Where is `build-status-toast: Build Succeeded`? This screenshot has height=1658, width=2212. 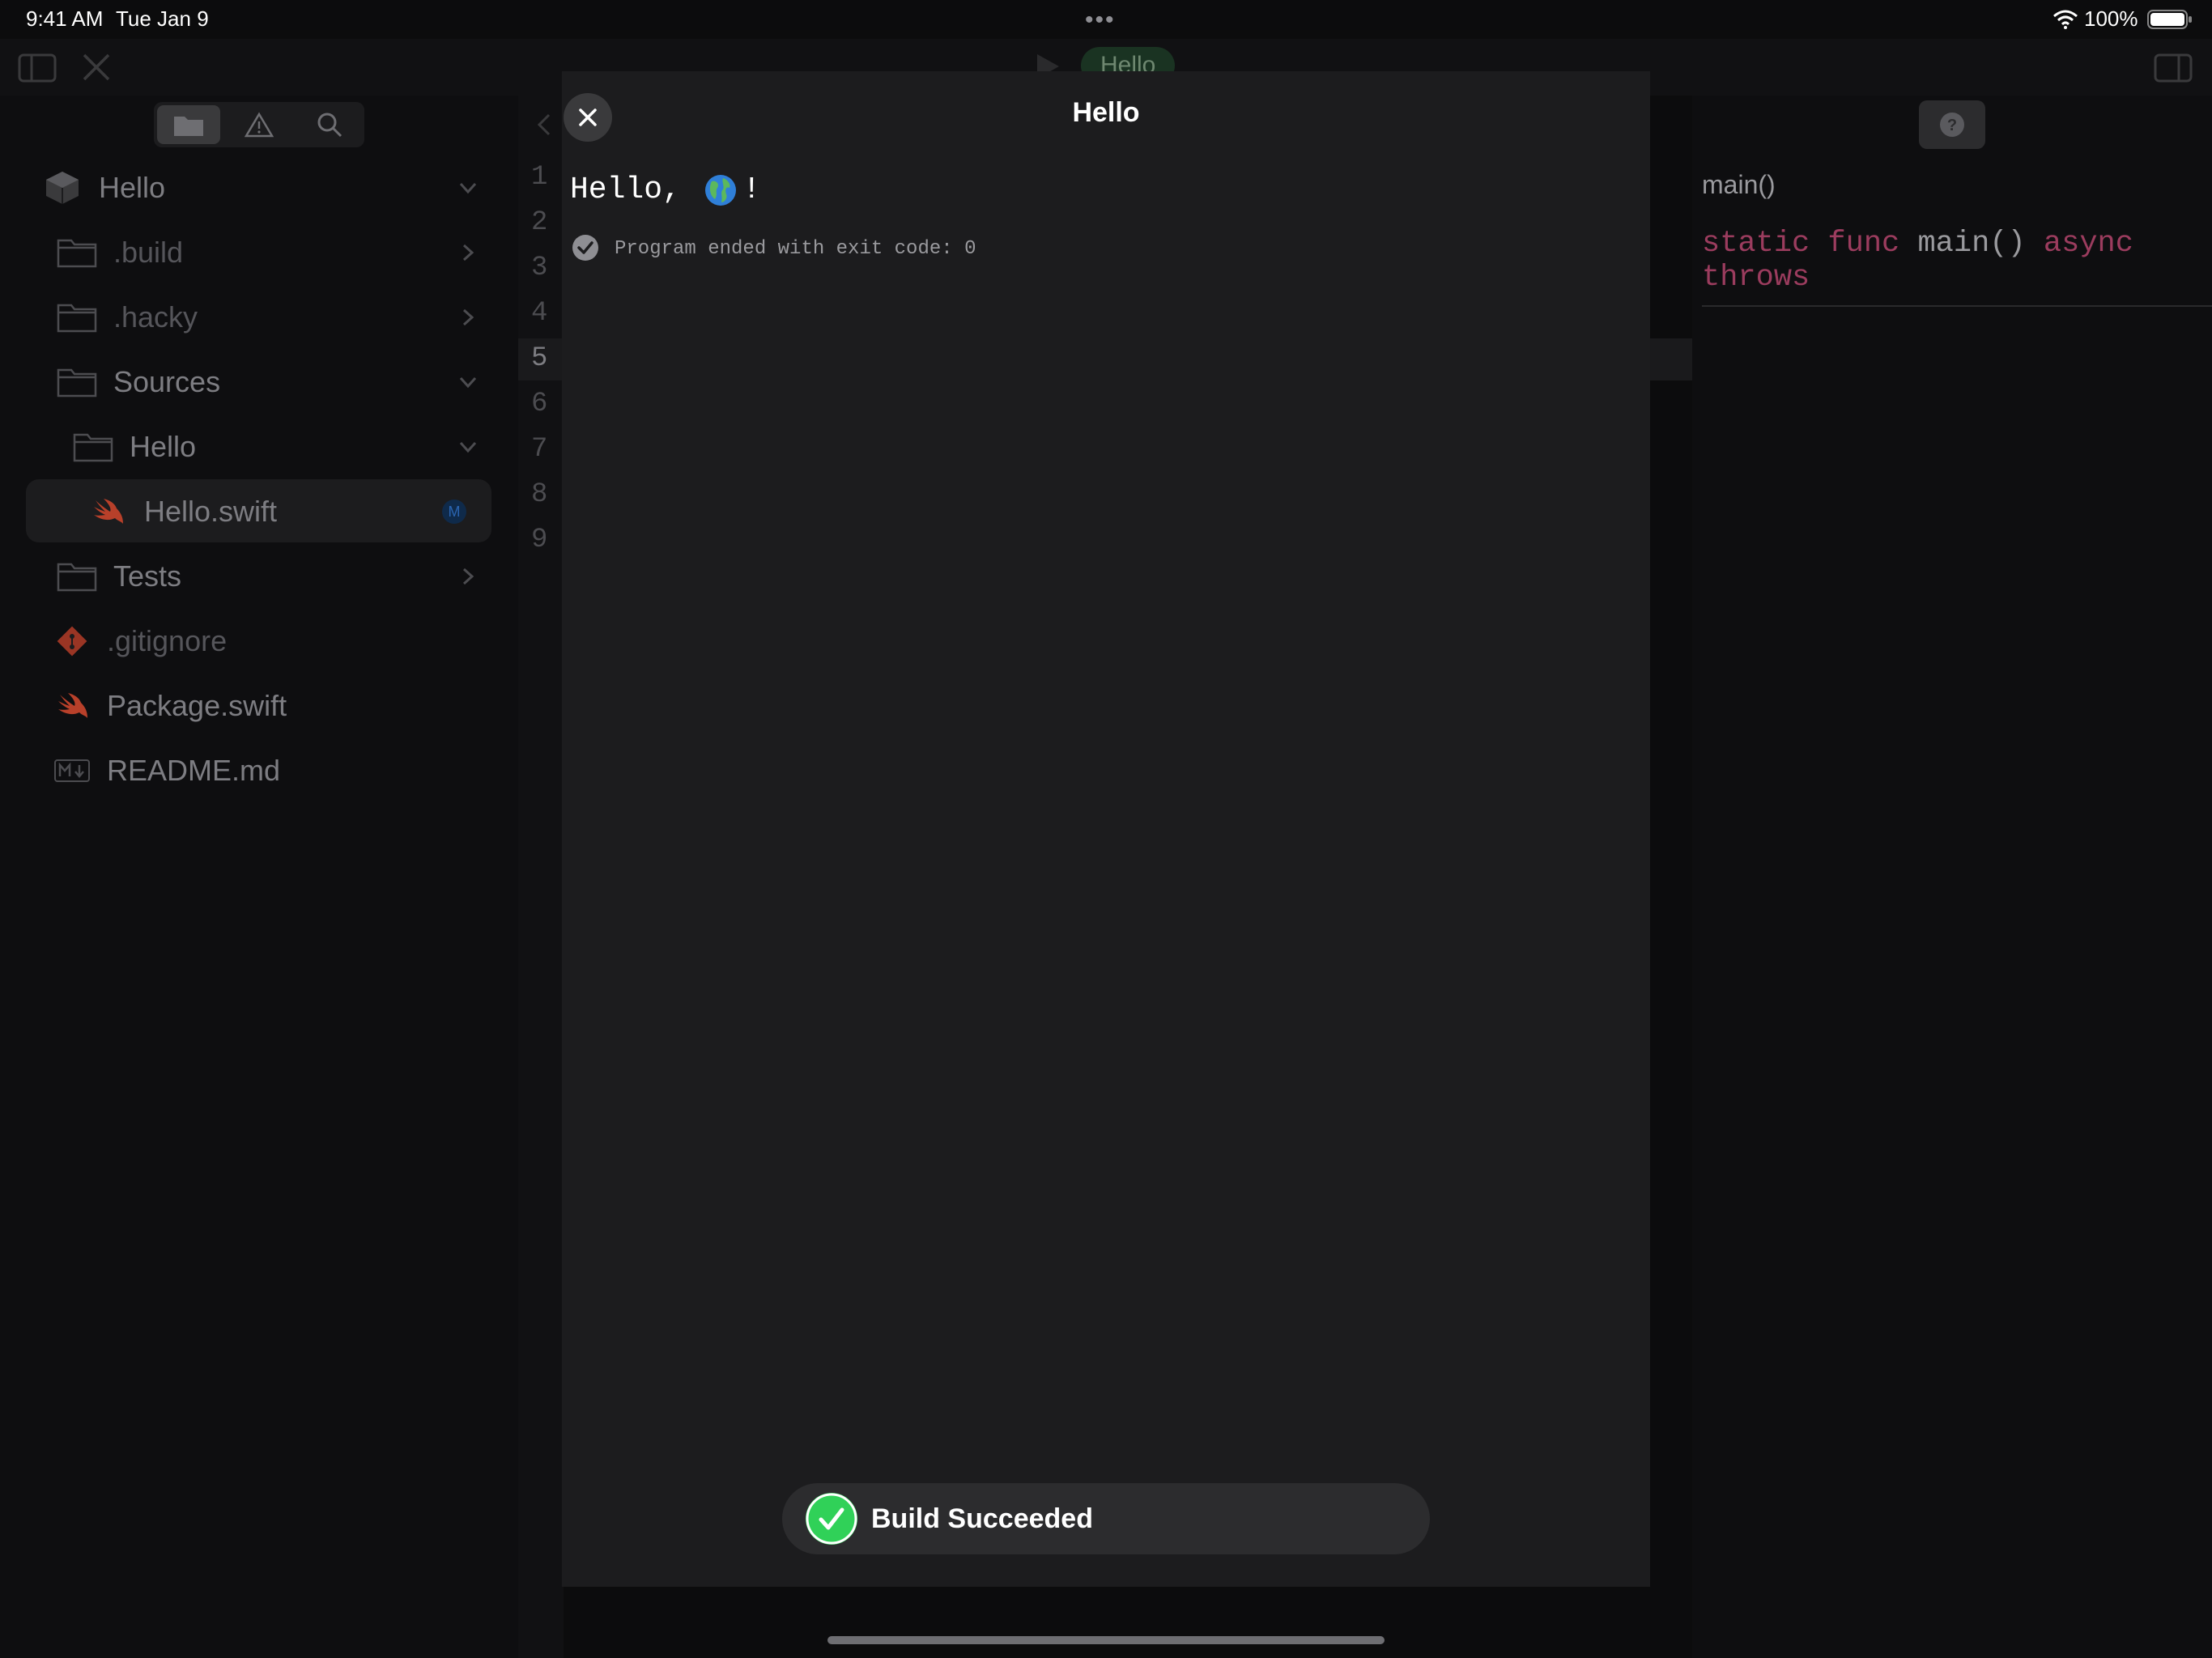
build-status-toast: Build Succeeded is located at coordinates (1106, 1518).